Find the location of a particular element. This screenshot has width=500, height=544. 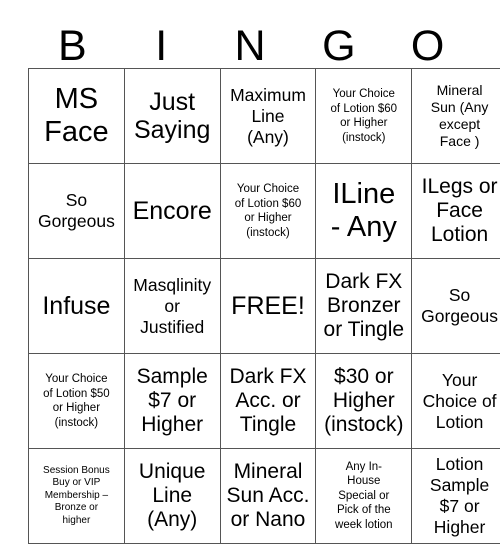

bingo-cell-o1: Mineral Sun (Any except Face ) is located at coordinates (455, 116).